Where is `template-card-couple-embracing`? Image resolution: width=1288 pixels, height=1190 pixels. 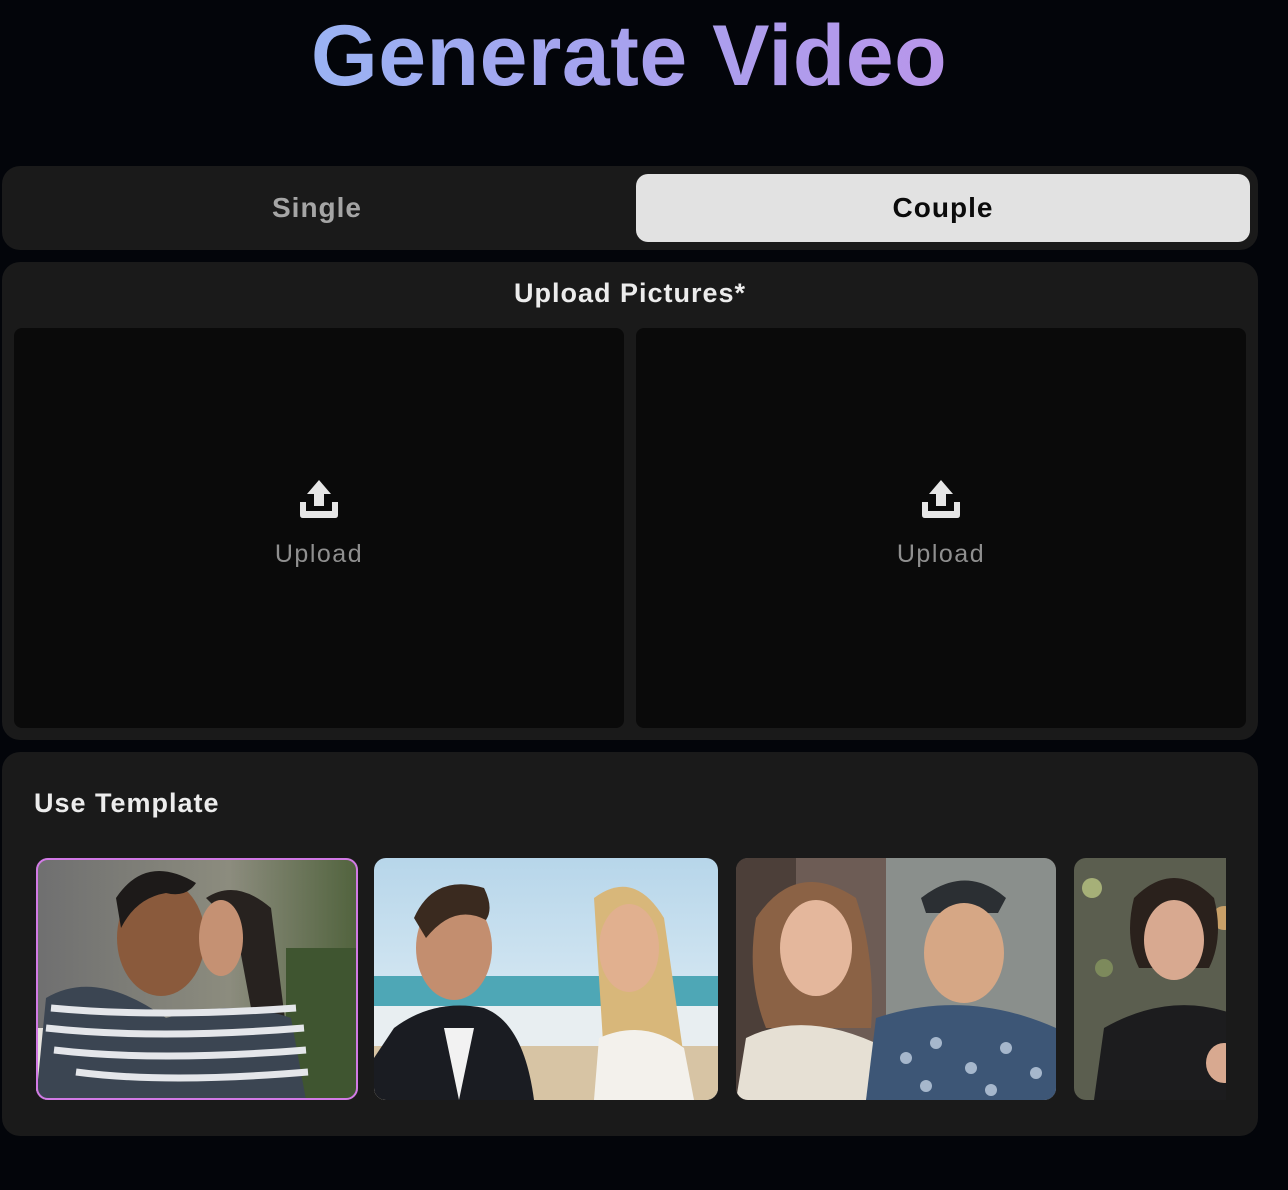 template-card-couple-embracing is located at coordinates (197, 979).